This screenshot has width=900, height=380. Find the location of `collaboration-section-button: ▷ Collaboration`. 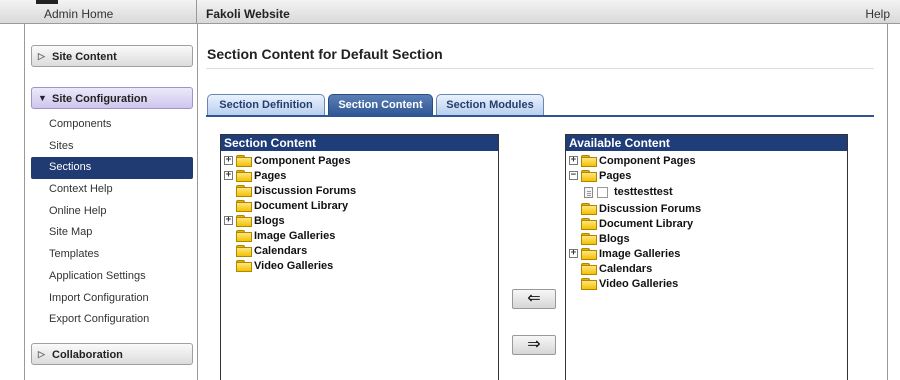

collaboration-section-button: ▷ Collaboration is located at coordinates (112, 354).